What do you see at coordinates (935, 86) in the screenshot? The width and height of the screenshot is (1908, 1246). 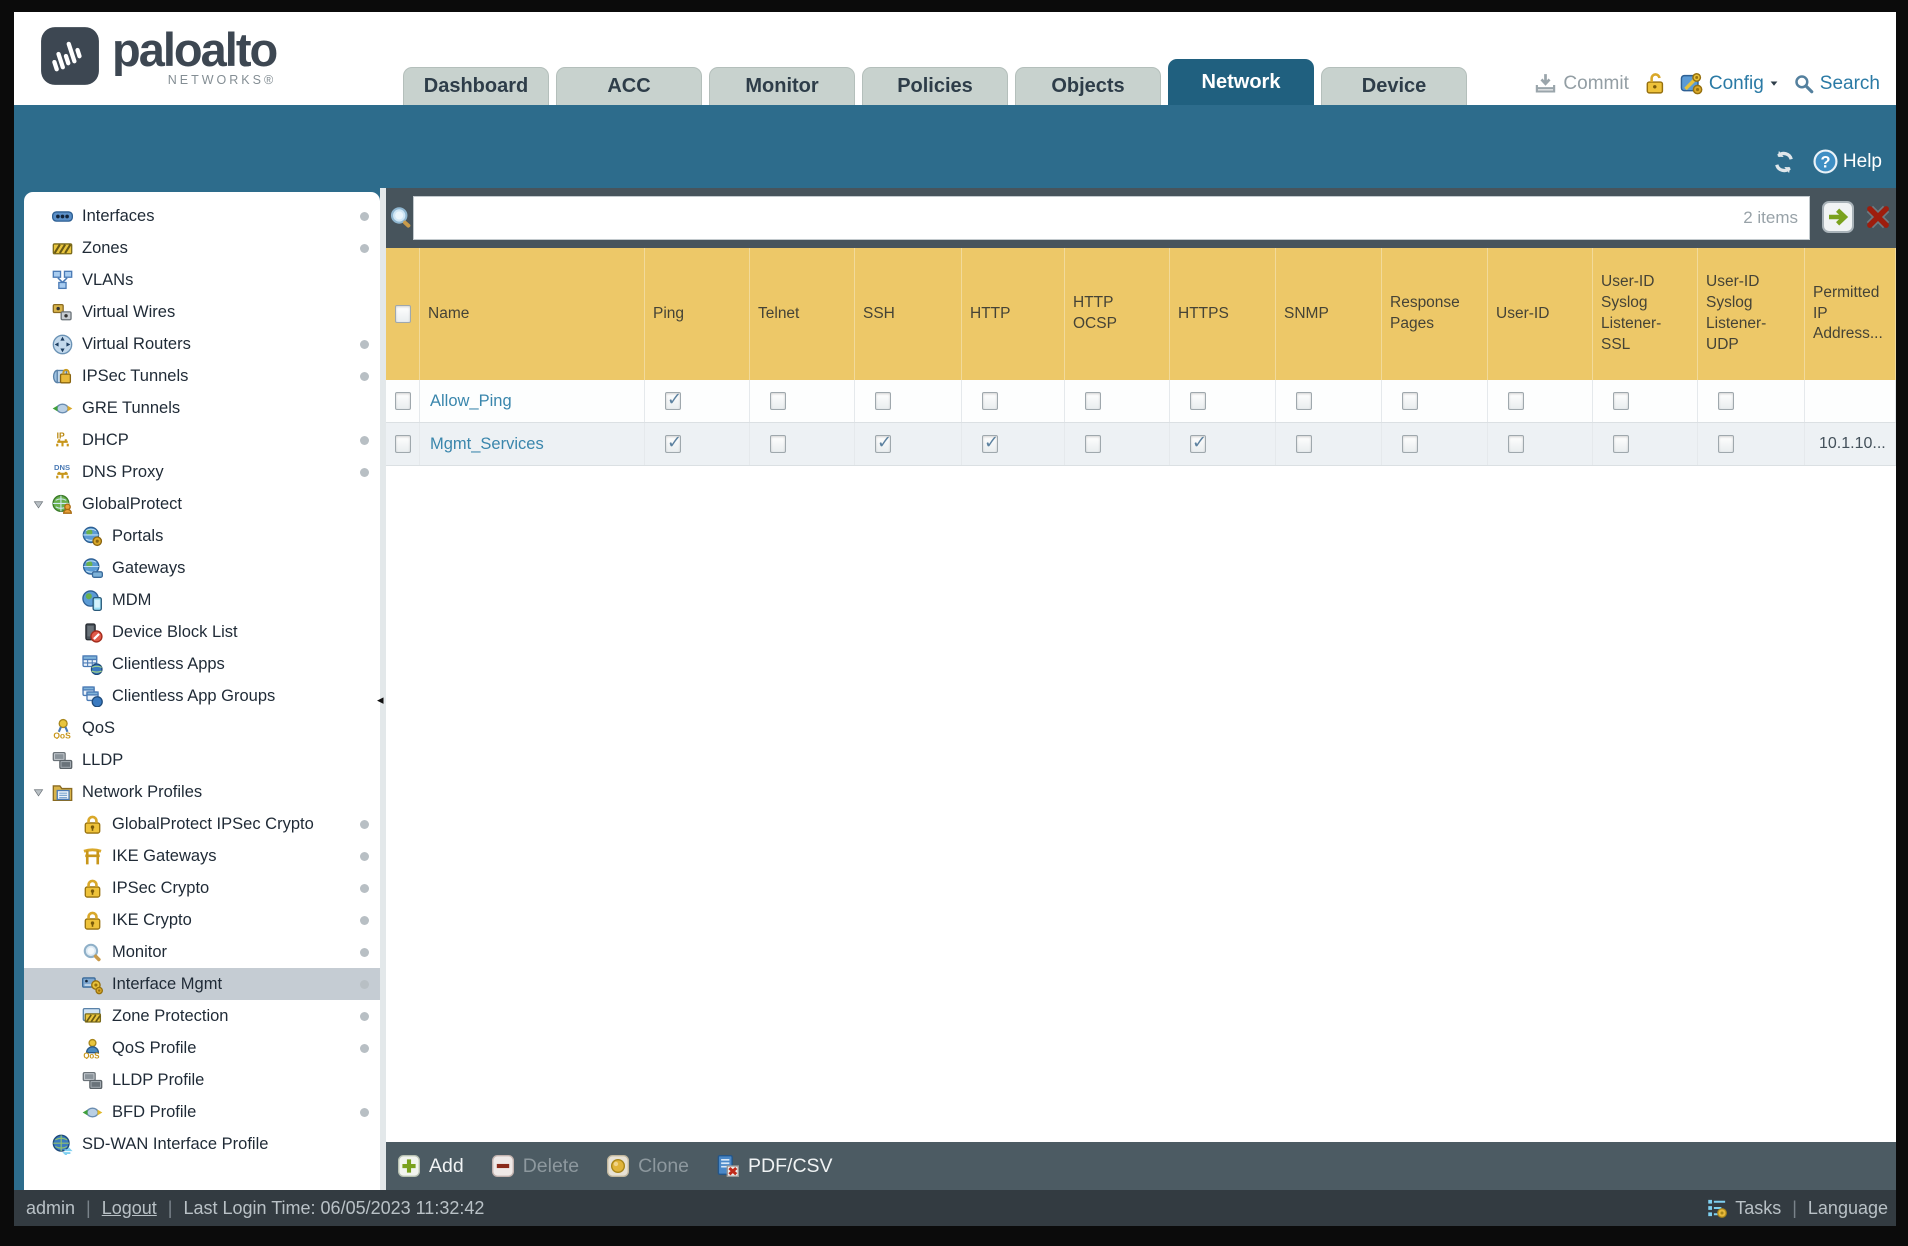 I see `tab-policies: Policies` at bounding box center [935, 86].